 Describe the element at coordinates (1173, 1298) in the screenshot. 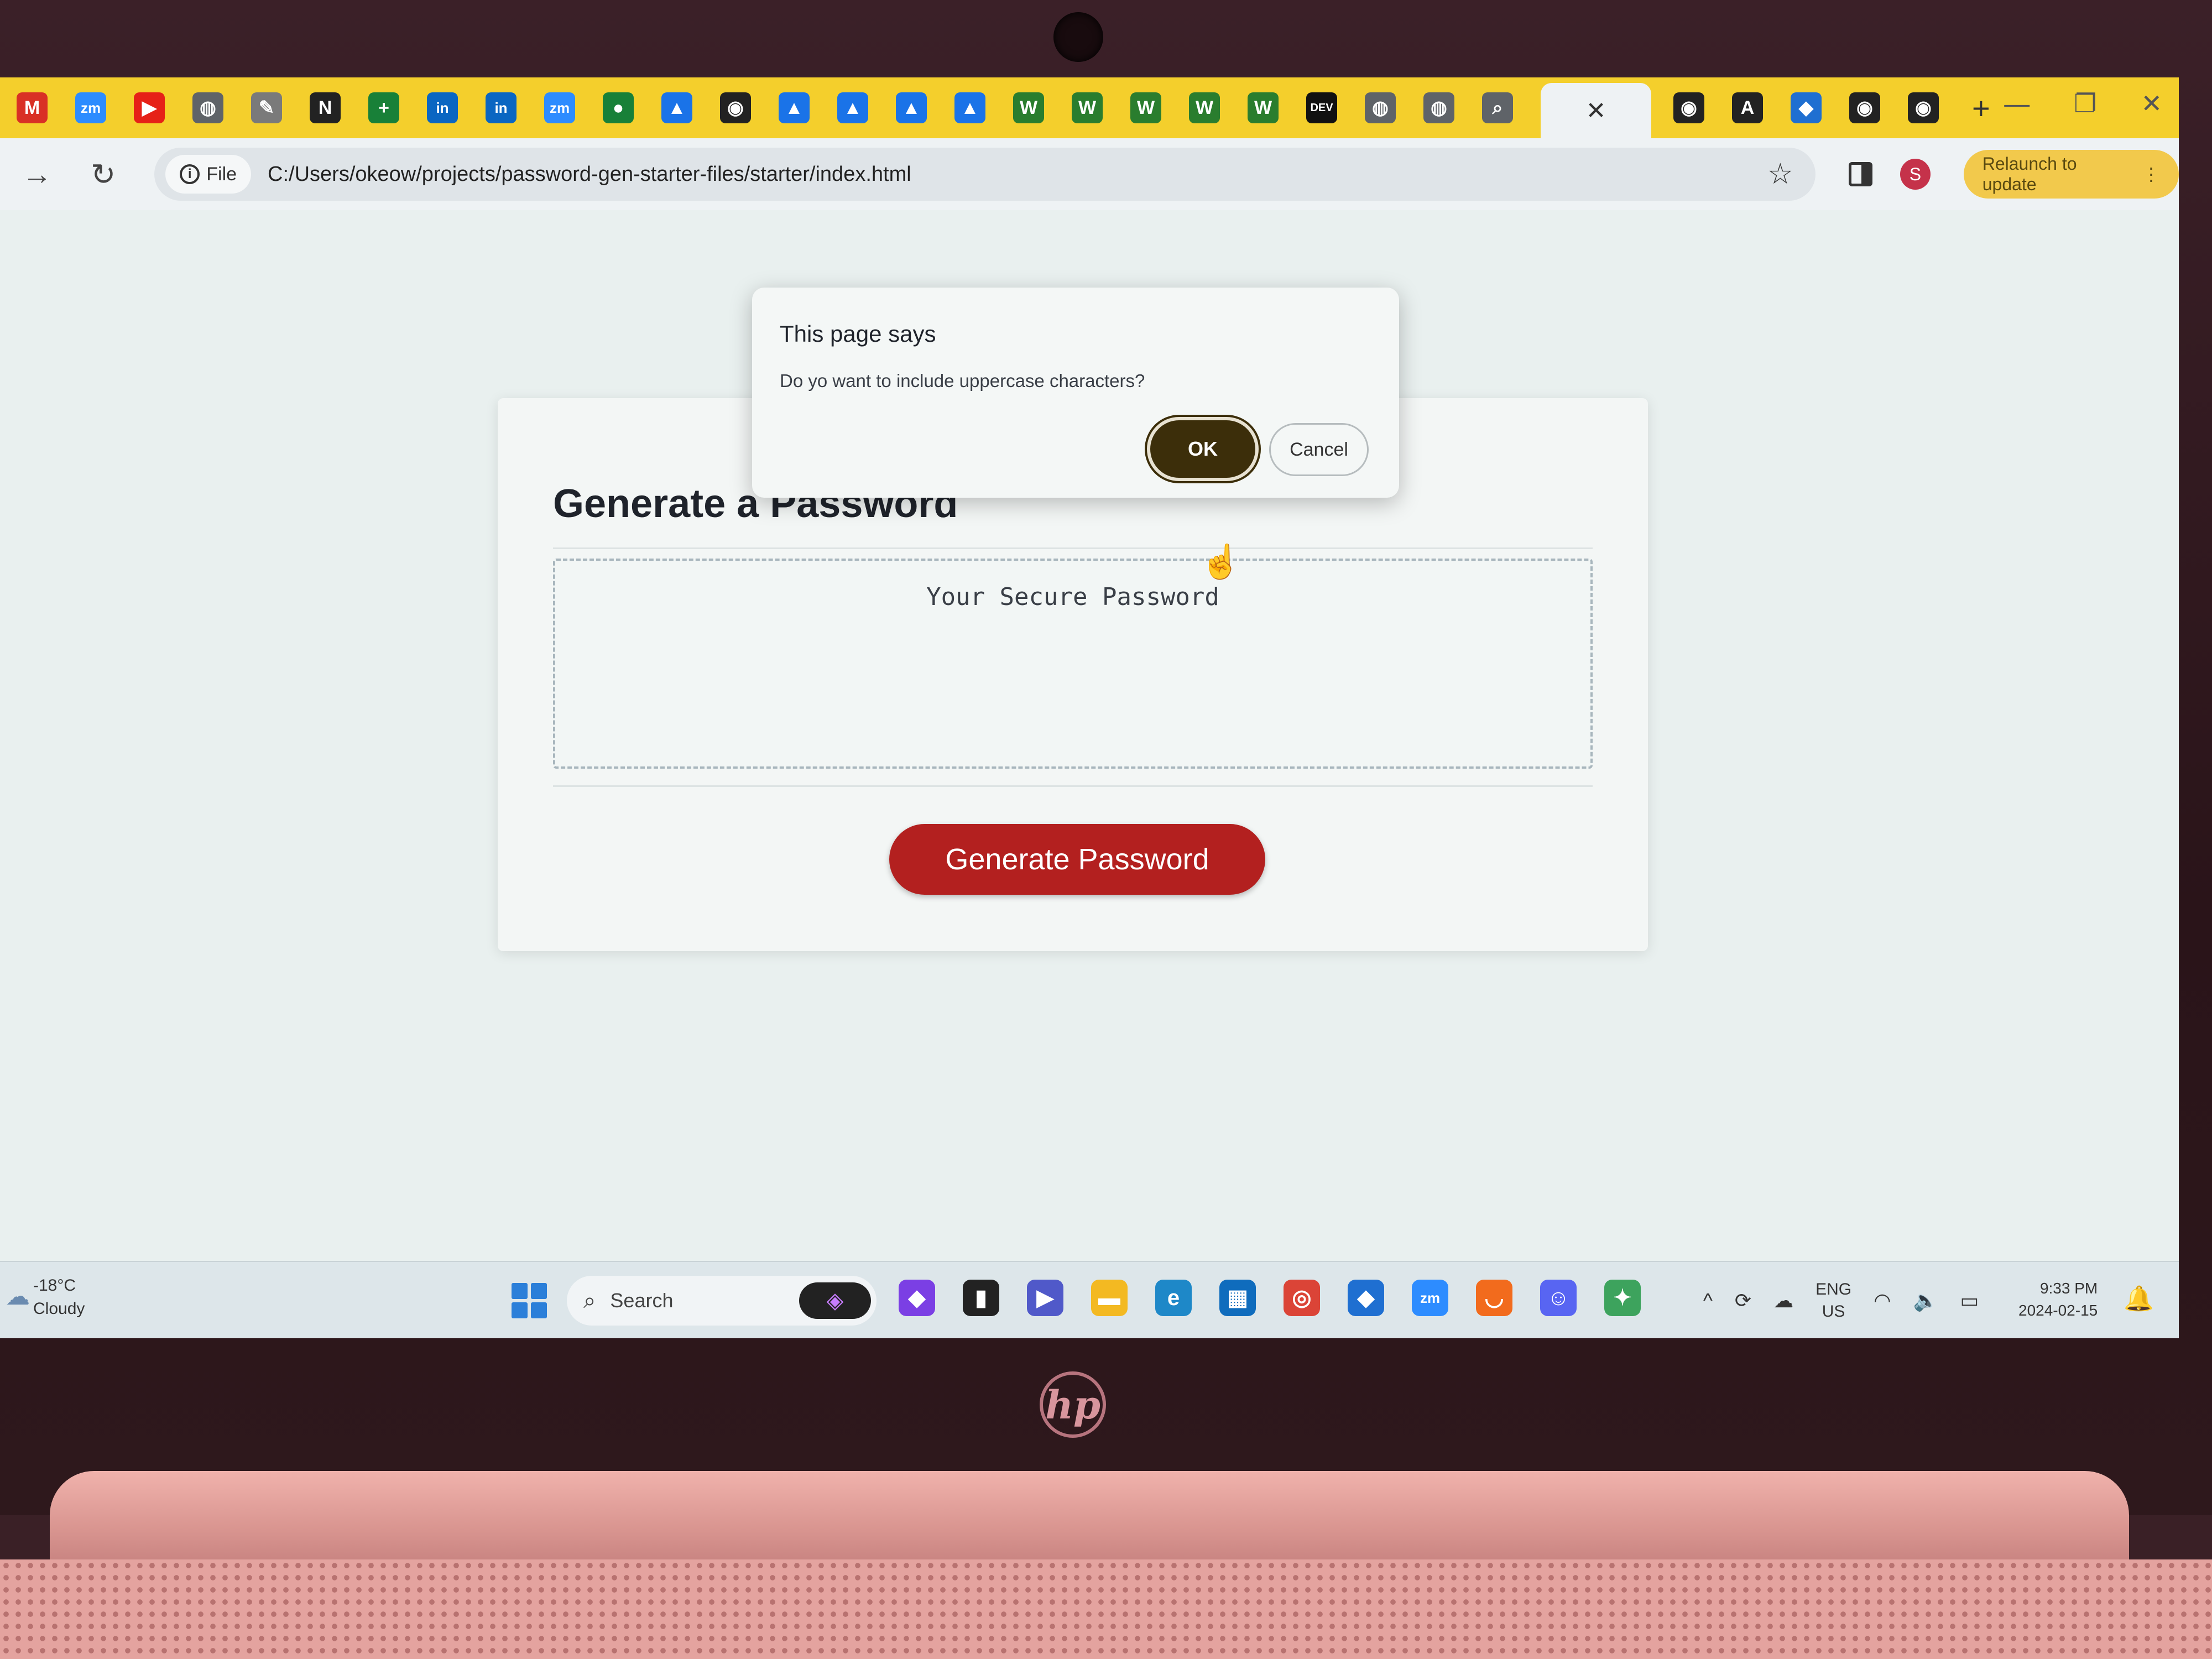

I see `edge-icon: e` at that location.